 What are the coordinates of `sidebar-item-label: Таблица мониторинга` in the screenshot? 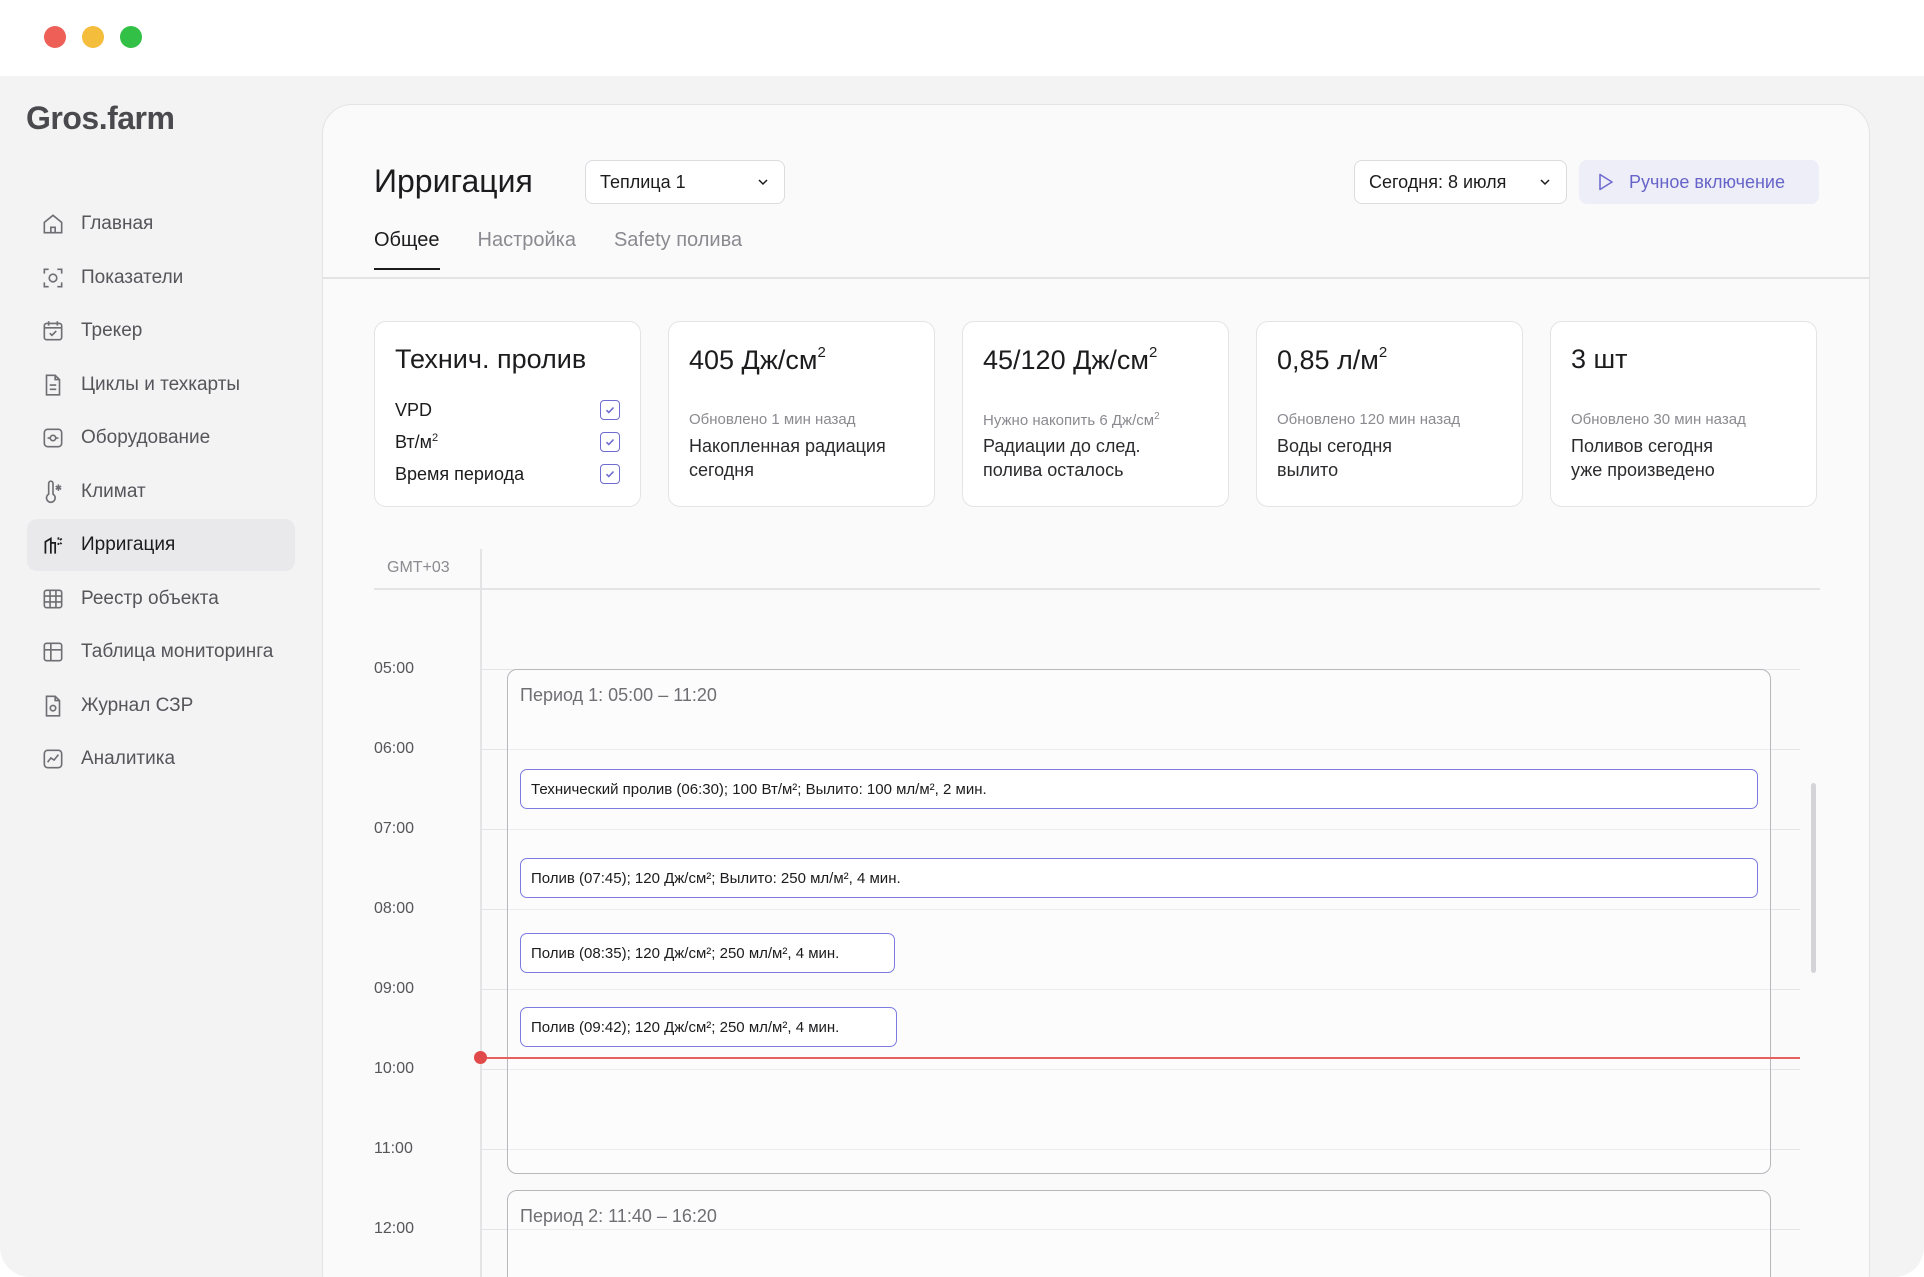 It's located at (177, 651).